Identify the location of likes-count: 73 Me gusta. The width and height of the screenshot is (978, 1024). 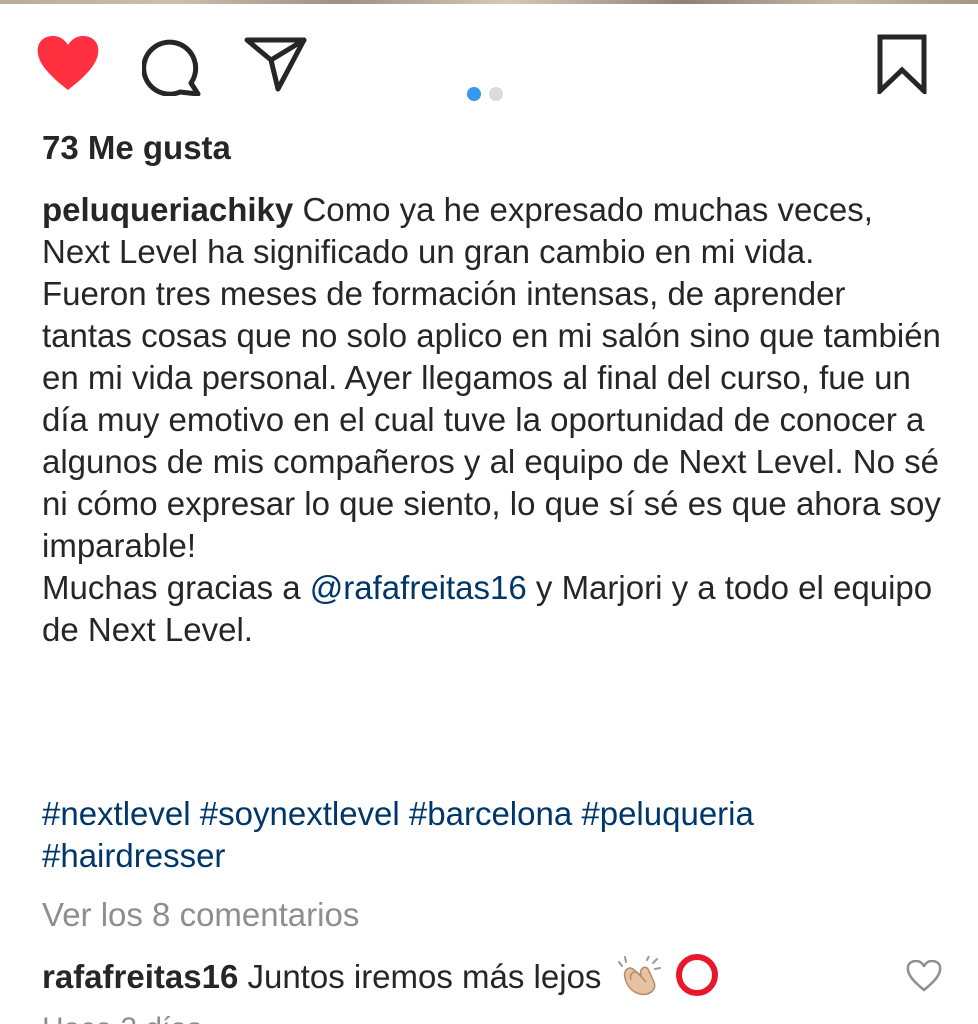
(136, 148).